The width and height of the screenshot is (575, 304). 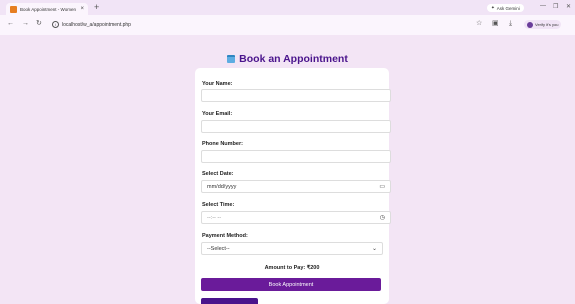 What do you see at coordinates (217, 84) in the screenshot?
I see `name-label: Your Name:` at bounding box center [217, 84].